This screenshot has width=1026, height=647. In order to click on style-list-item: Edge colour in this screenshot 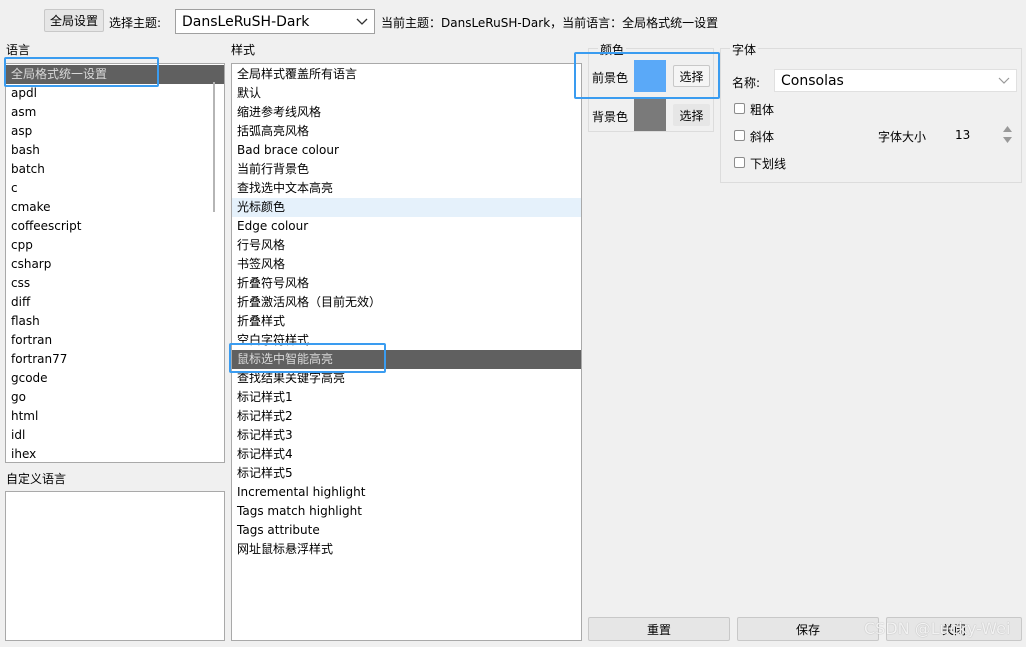, I will do `click(406, 226)`.